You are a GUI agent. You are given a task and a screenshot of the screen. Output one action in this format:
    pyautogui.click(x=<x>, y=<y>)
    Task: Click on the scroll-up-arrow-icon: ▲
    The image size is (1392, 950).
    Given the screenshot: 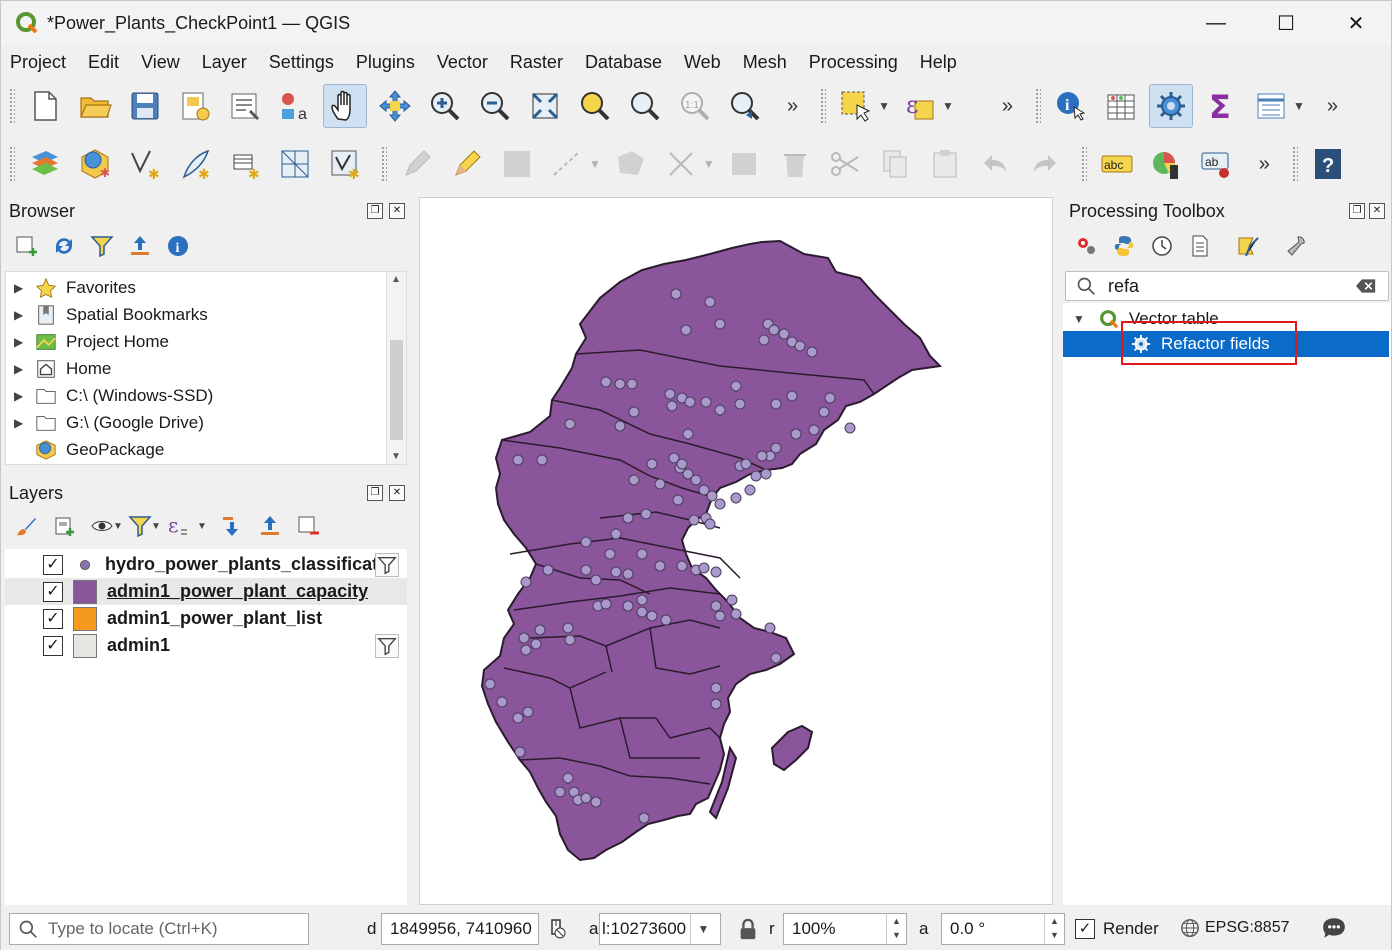 What is the action you would take?
    pyautogui.click(x=396, y=279)
    